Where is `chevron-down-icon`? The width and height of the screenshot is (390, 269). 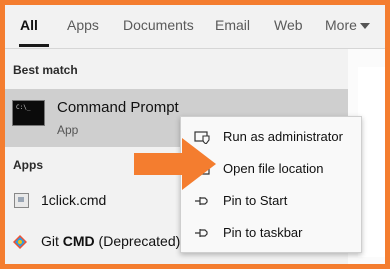
chevron-down-icon is located at coordinates (365, 26).